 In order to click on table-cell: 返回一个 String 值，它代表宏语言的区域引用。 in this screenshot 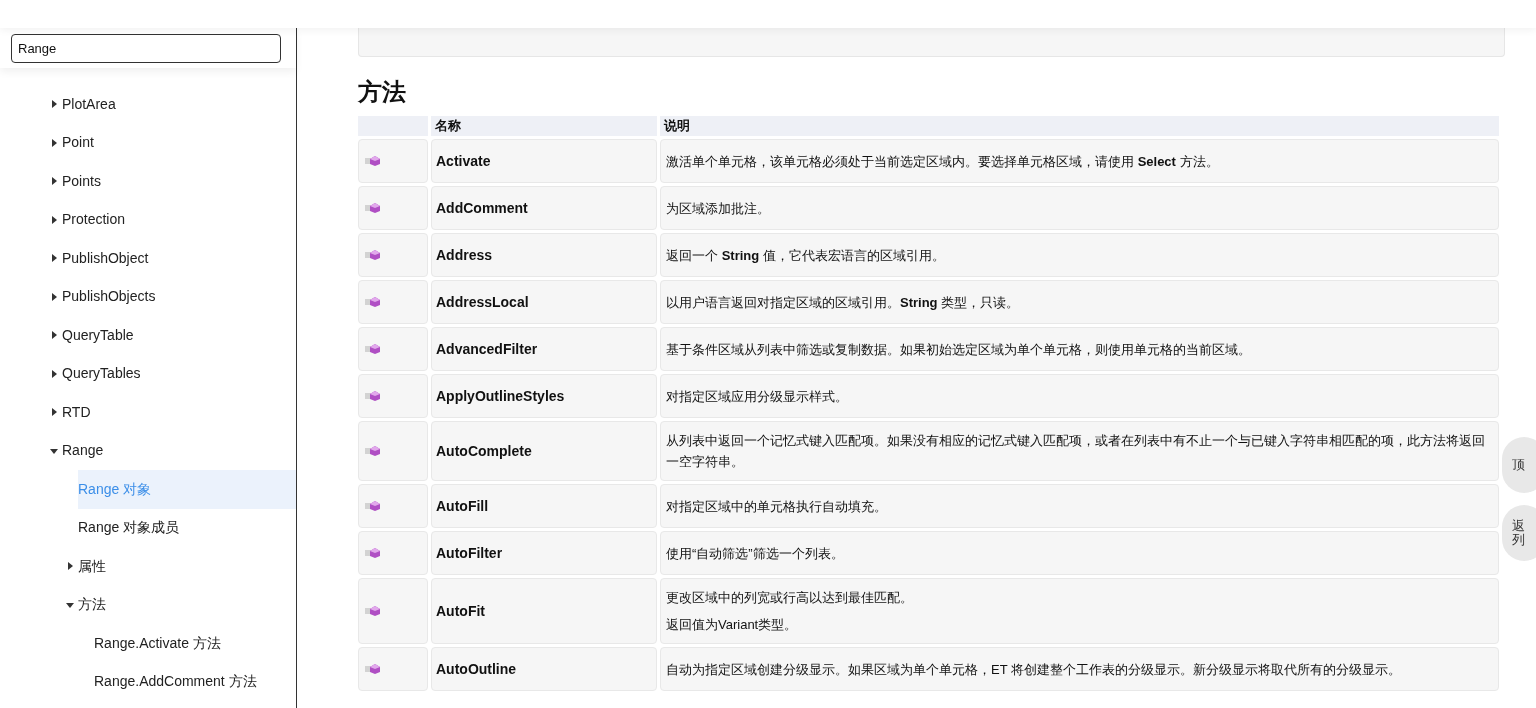, I will do `click(1079, 255)`.